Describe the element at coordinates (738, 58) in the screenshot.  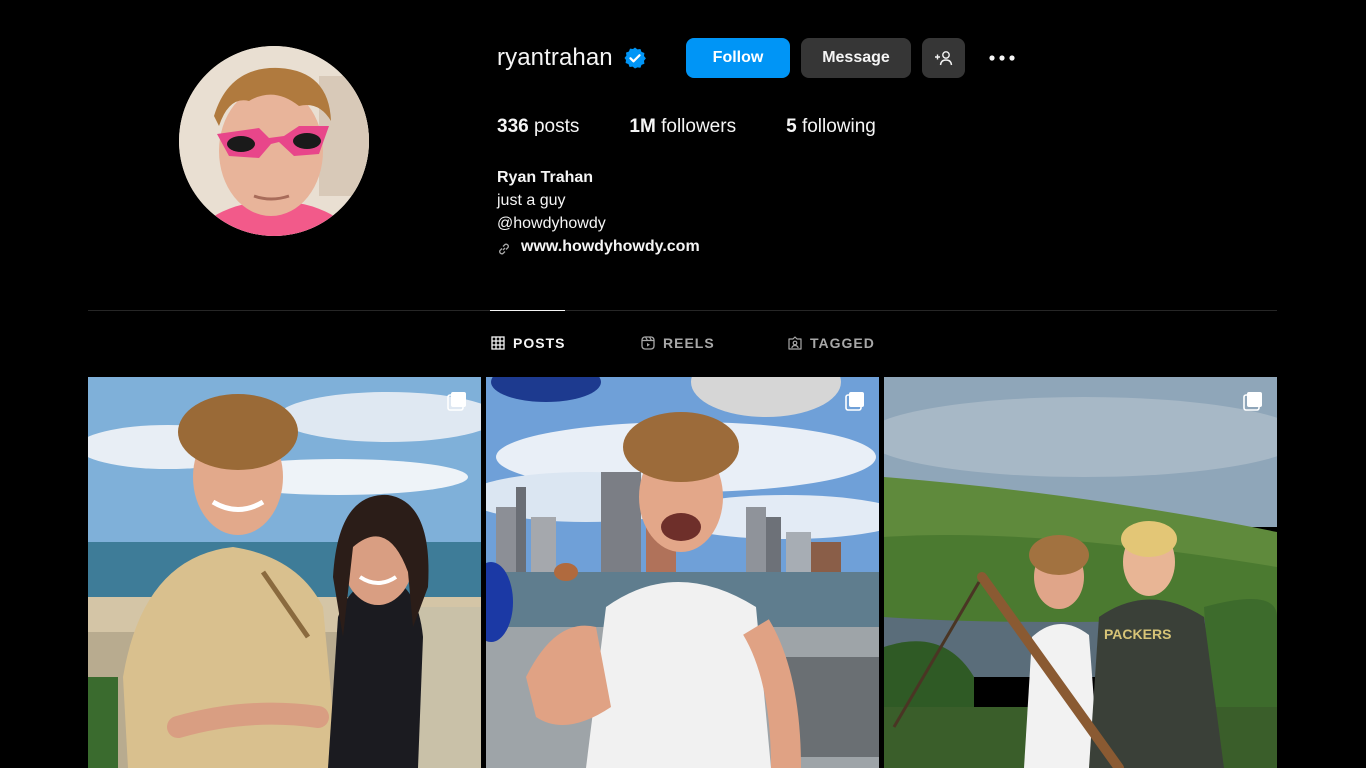
I see `follow-button: Follow` at that location.